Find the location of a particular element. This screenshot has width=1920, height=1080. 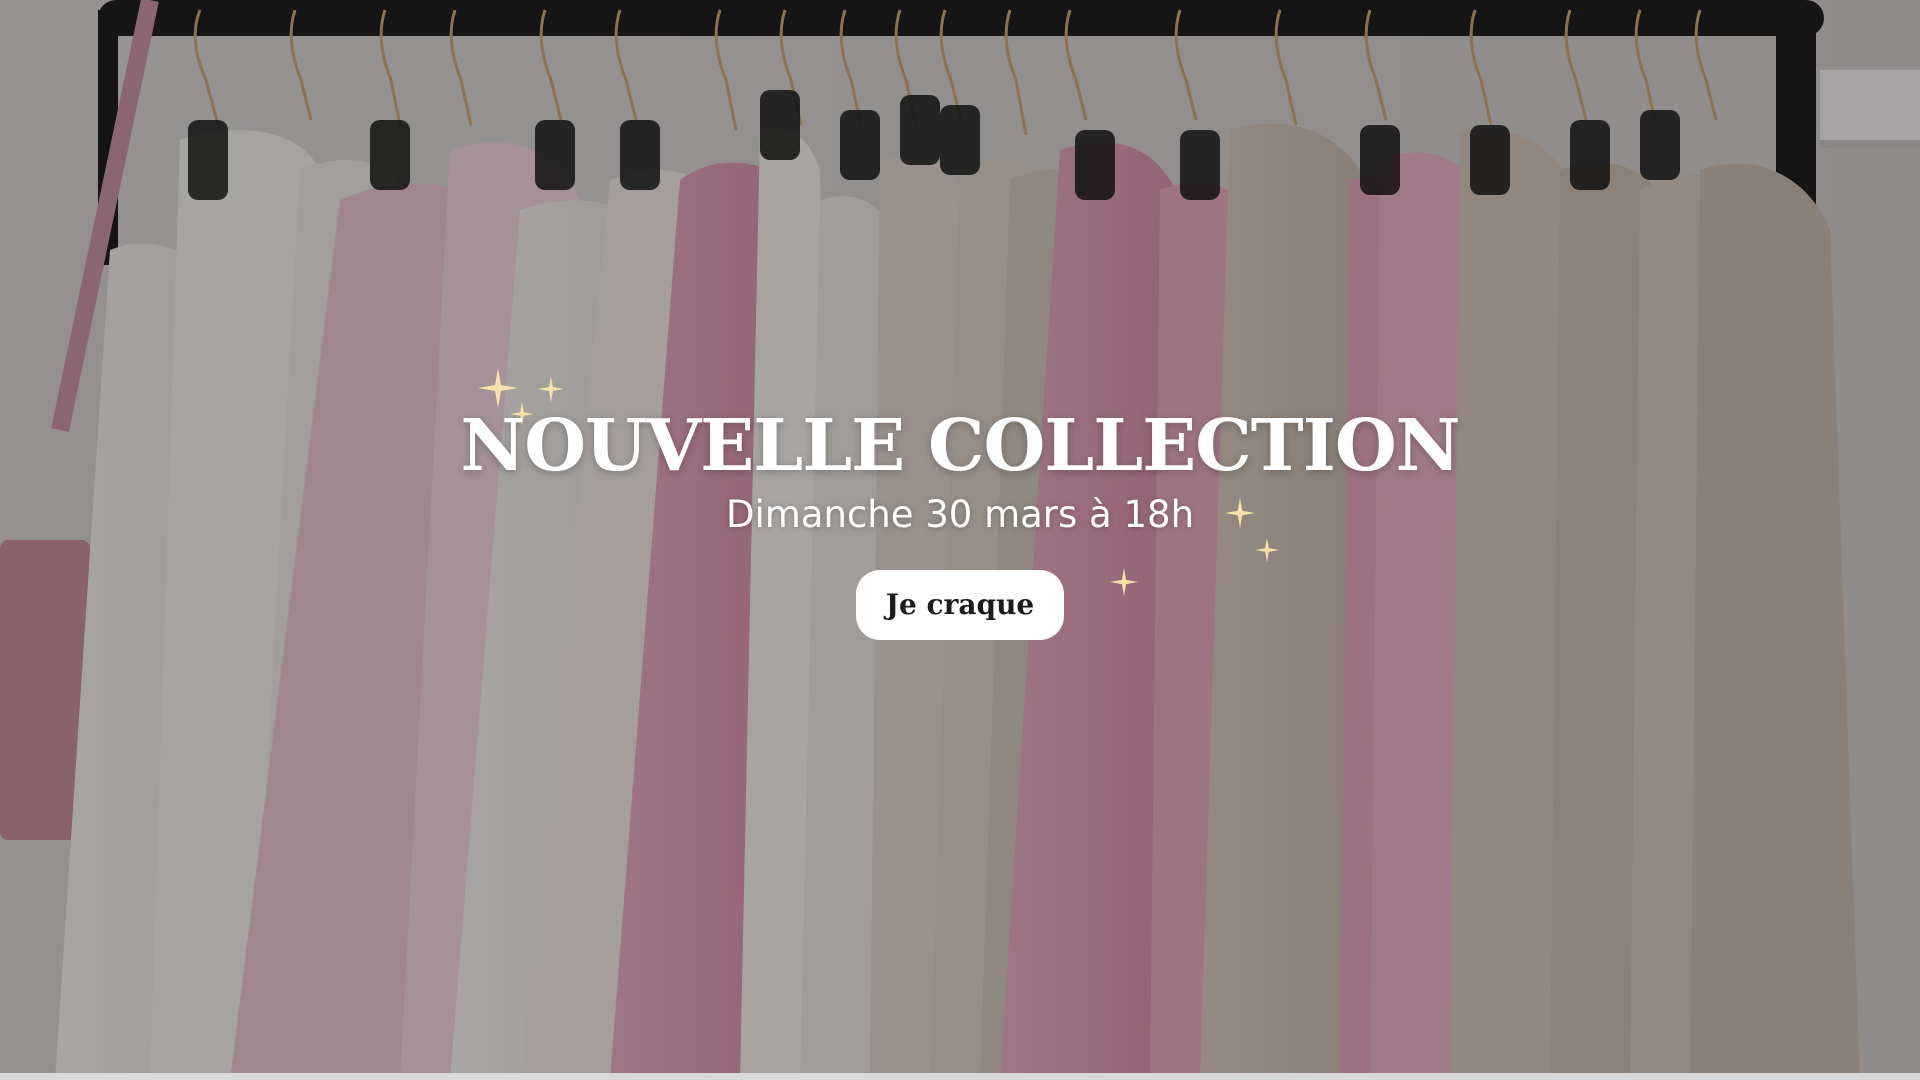

bottom-strip is located at coordinates (960, 1076).